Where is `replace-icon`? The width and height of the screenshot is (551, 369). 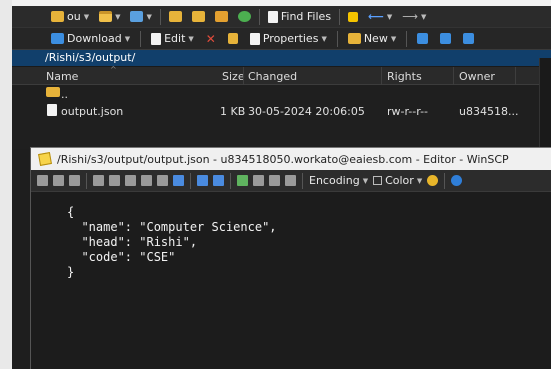 replace-icon is located at coordinates (274, 180).